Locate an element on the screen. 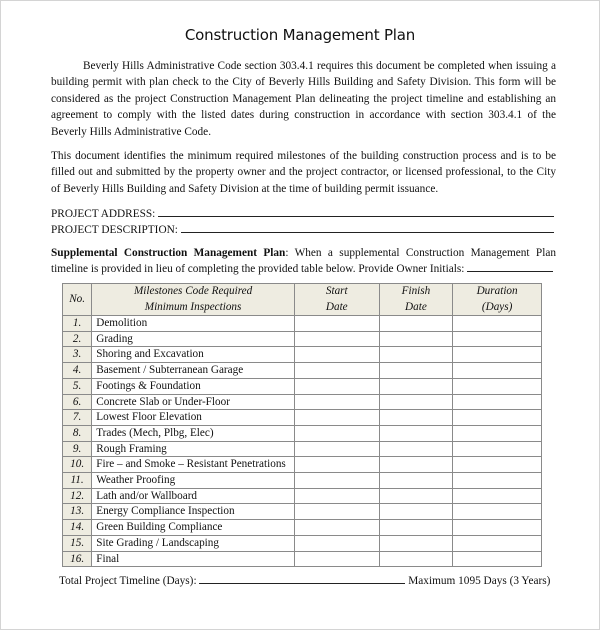 This screenshot has height=630, width=600. owner-initials-input is located at coordinates (510, 267).